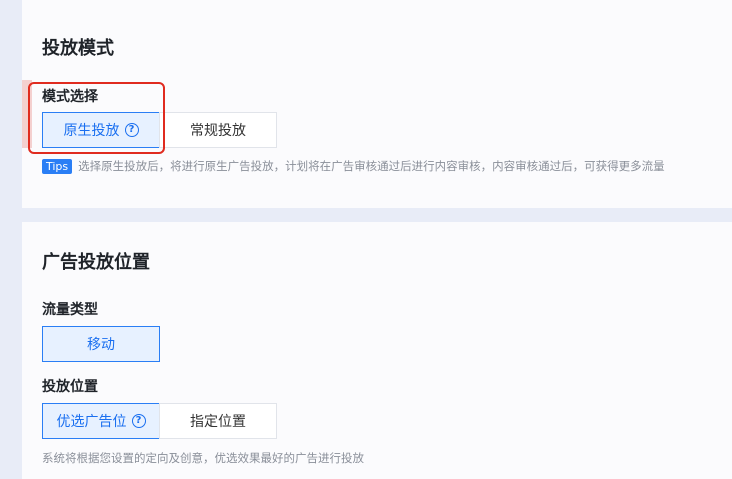 Image resolution: width=732 pixels, height=479 pixels. I want to click on left-accent-strip, so click(27, 114).